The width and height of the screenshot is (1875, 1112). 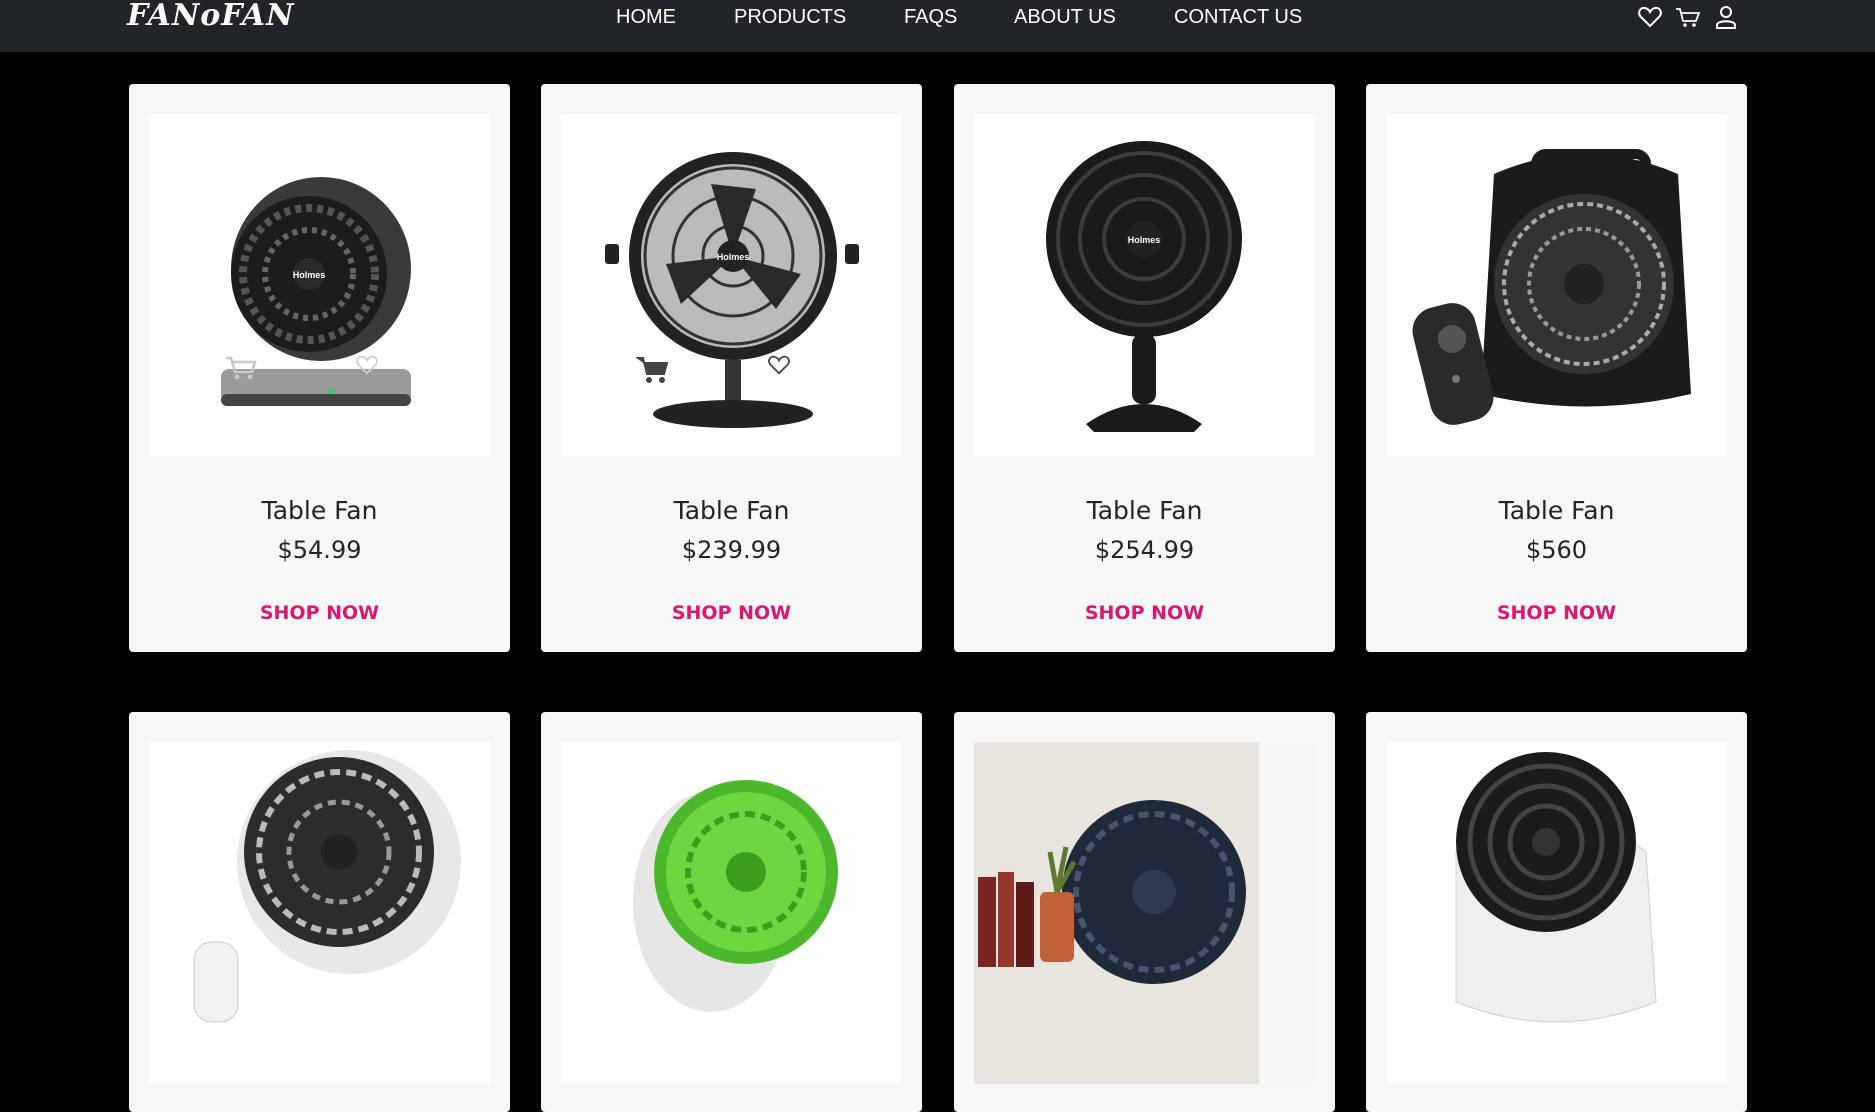 What do you see at coordinates (1650, 17) in the screenshot?
I see `heart-icon` at bounding box center [1650, 17].